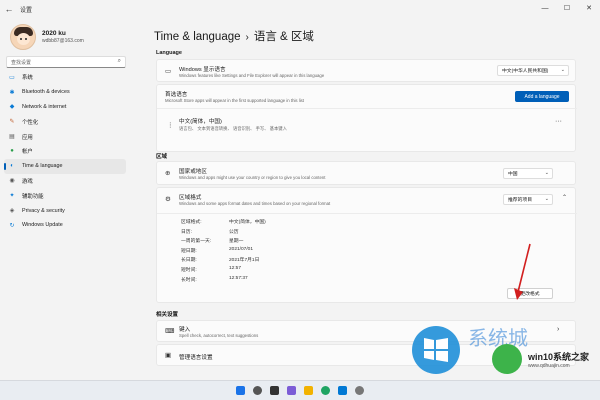 This screenshot has height=400, width=600. I want to click on display-language-title: Windows 显示语言, so click(202, 70).